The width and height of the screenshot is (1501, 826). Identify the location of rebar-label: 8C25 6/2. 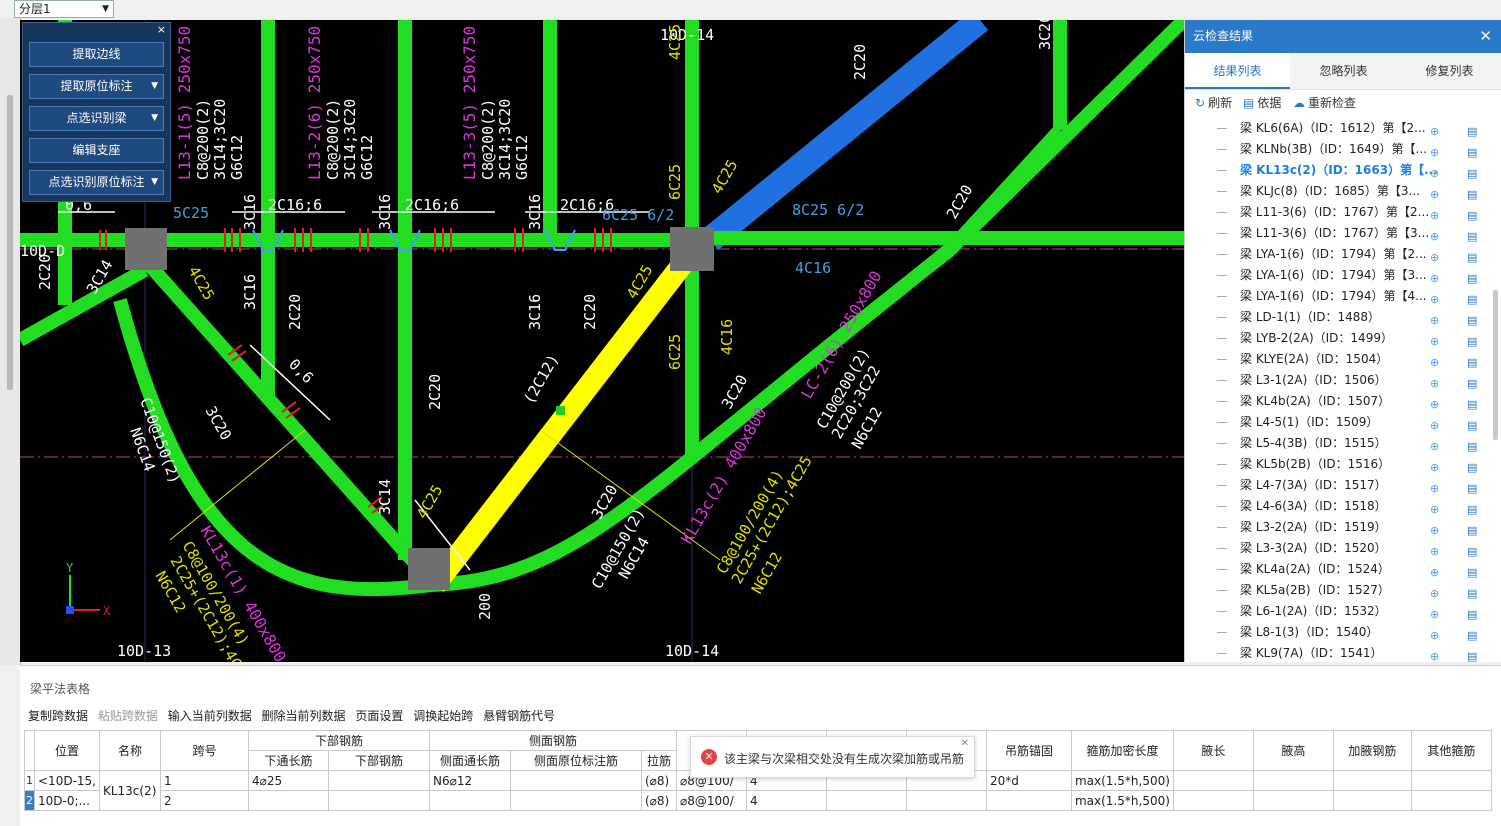
(828, 210).